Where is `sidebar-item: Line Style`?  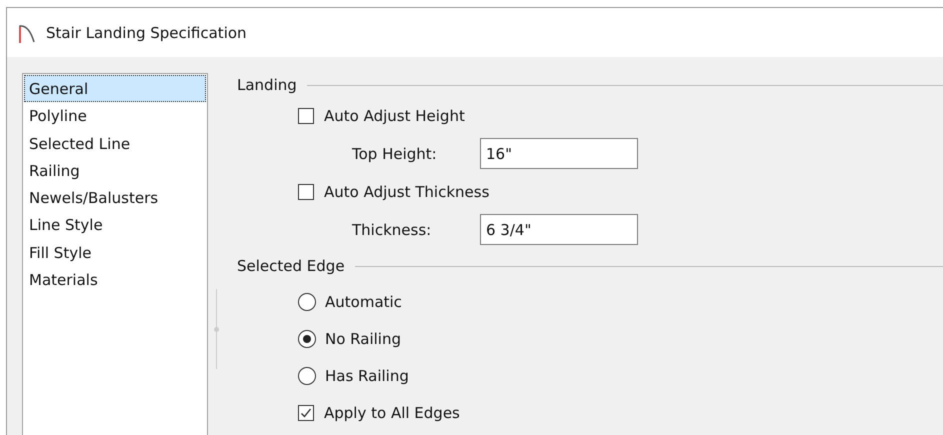 sidebar-item: Line Style is located at coordinates (115, 225).